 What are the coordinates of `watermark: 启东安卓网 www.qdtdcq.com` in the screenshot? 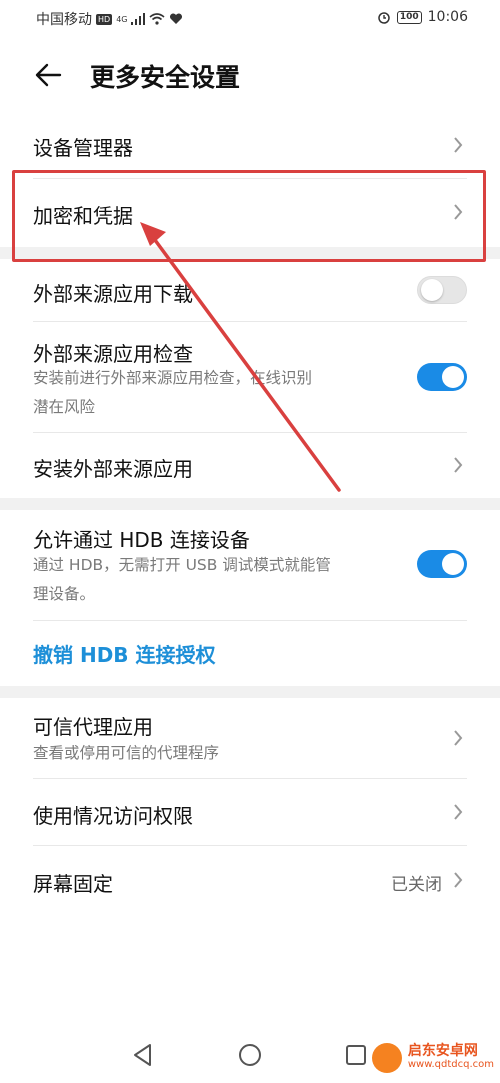 It's located at (432, 1058).